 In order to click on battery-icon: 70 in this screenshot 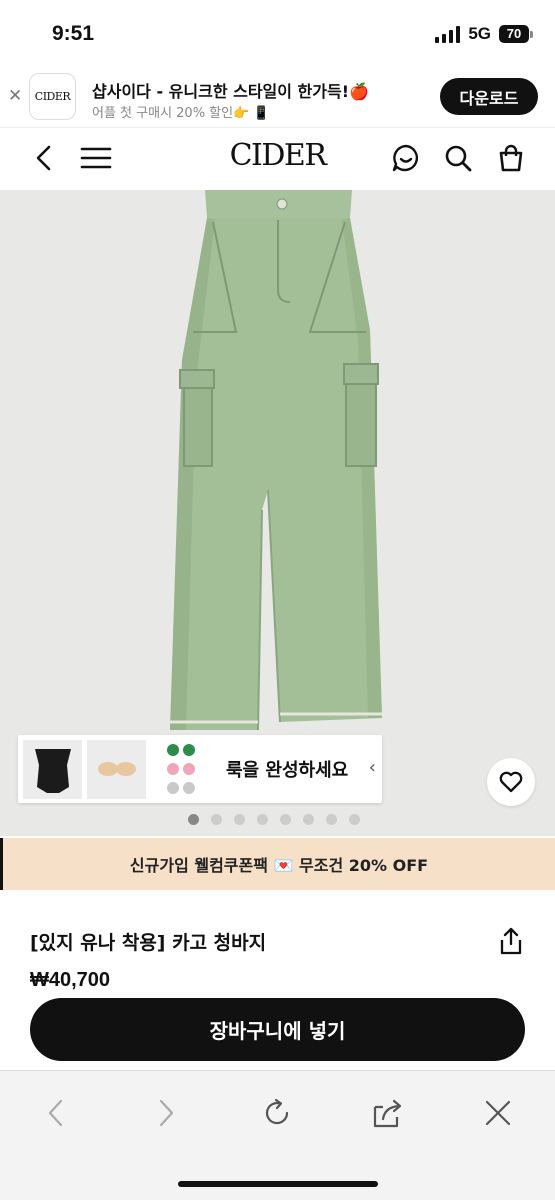, I will do `click(516, 34)`.